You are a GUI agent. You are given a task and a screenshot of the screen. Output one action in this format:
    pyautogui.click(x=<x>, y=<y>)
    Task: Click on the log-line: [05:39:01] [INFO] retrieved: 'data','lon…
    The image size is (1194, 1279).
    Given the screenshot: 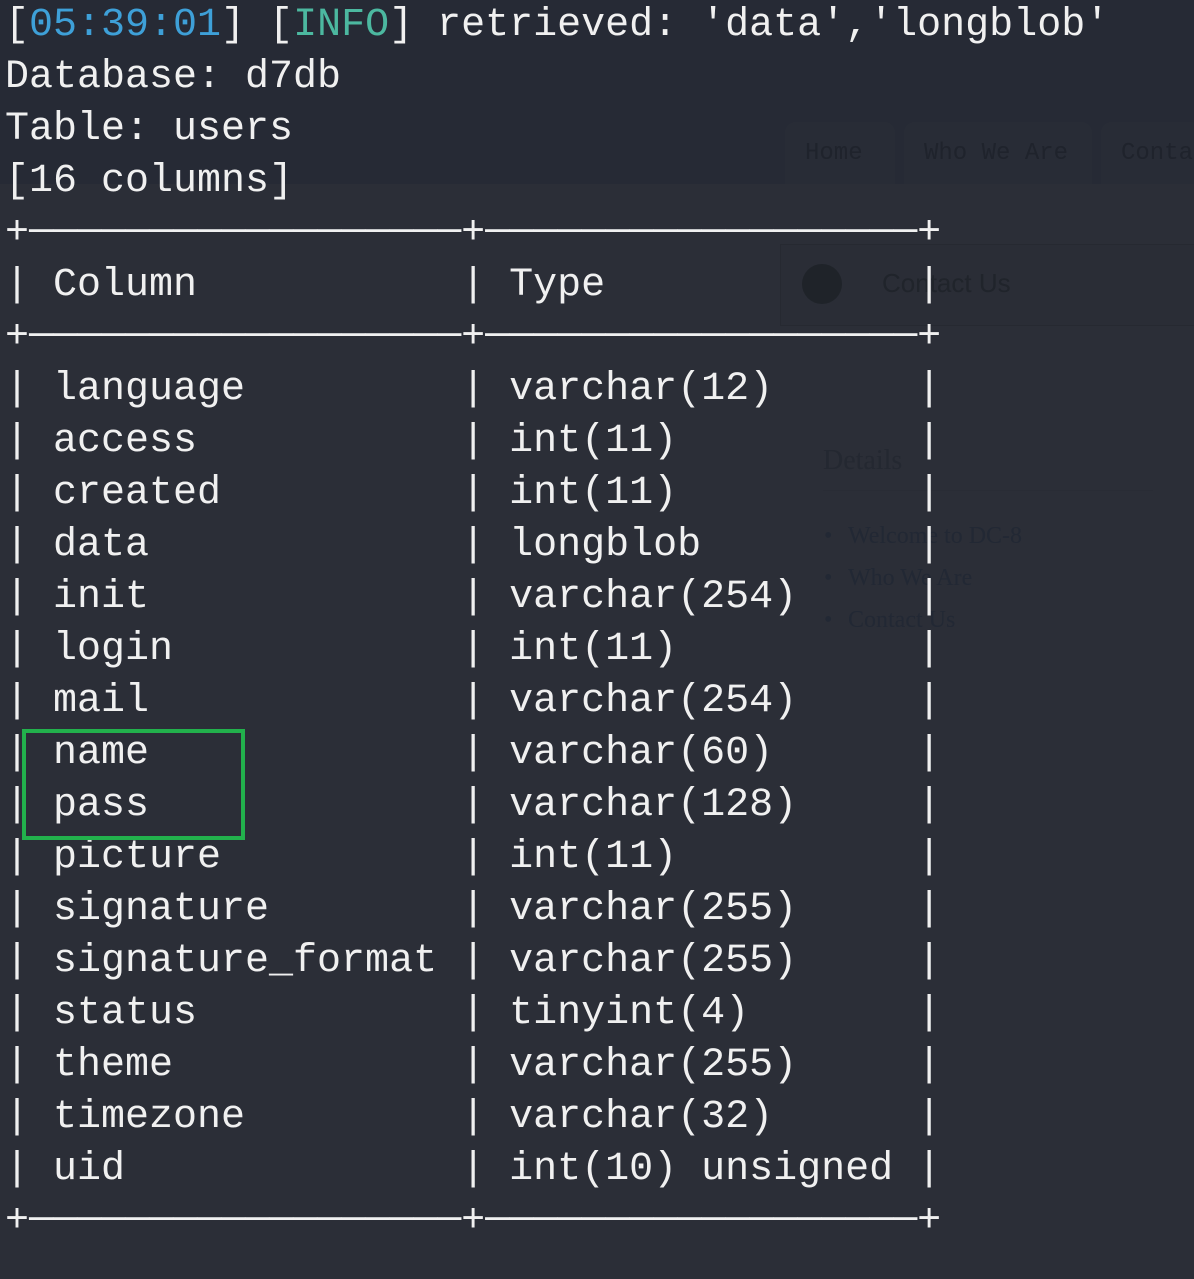 What is the action you would take?
    pyautogui.click(x=557, y=25)
    